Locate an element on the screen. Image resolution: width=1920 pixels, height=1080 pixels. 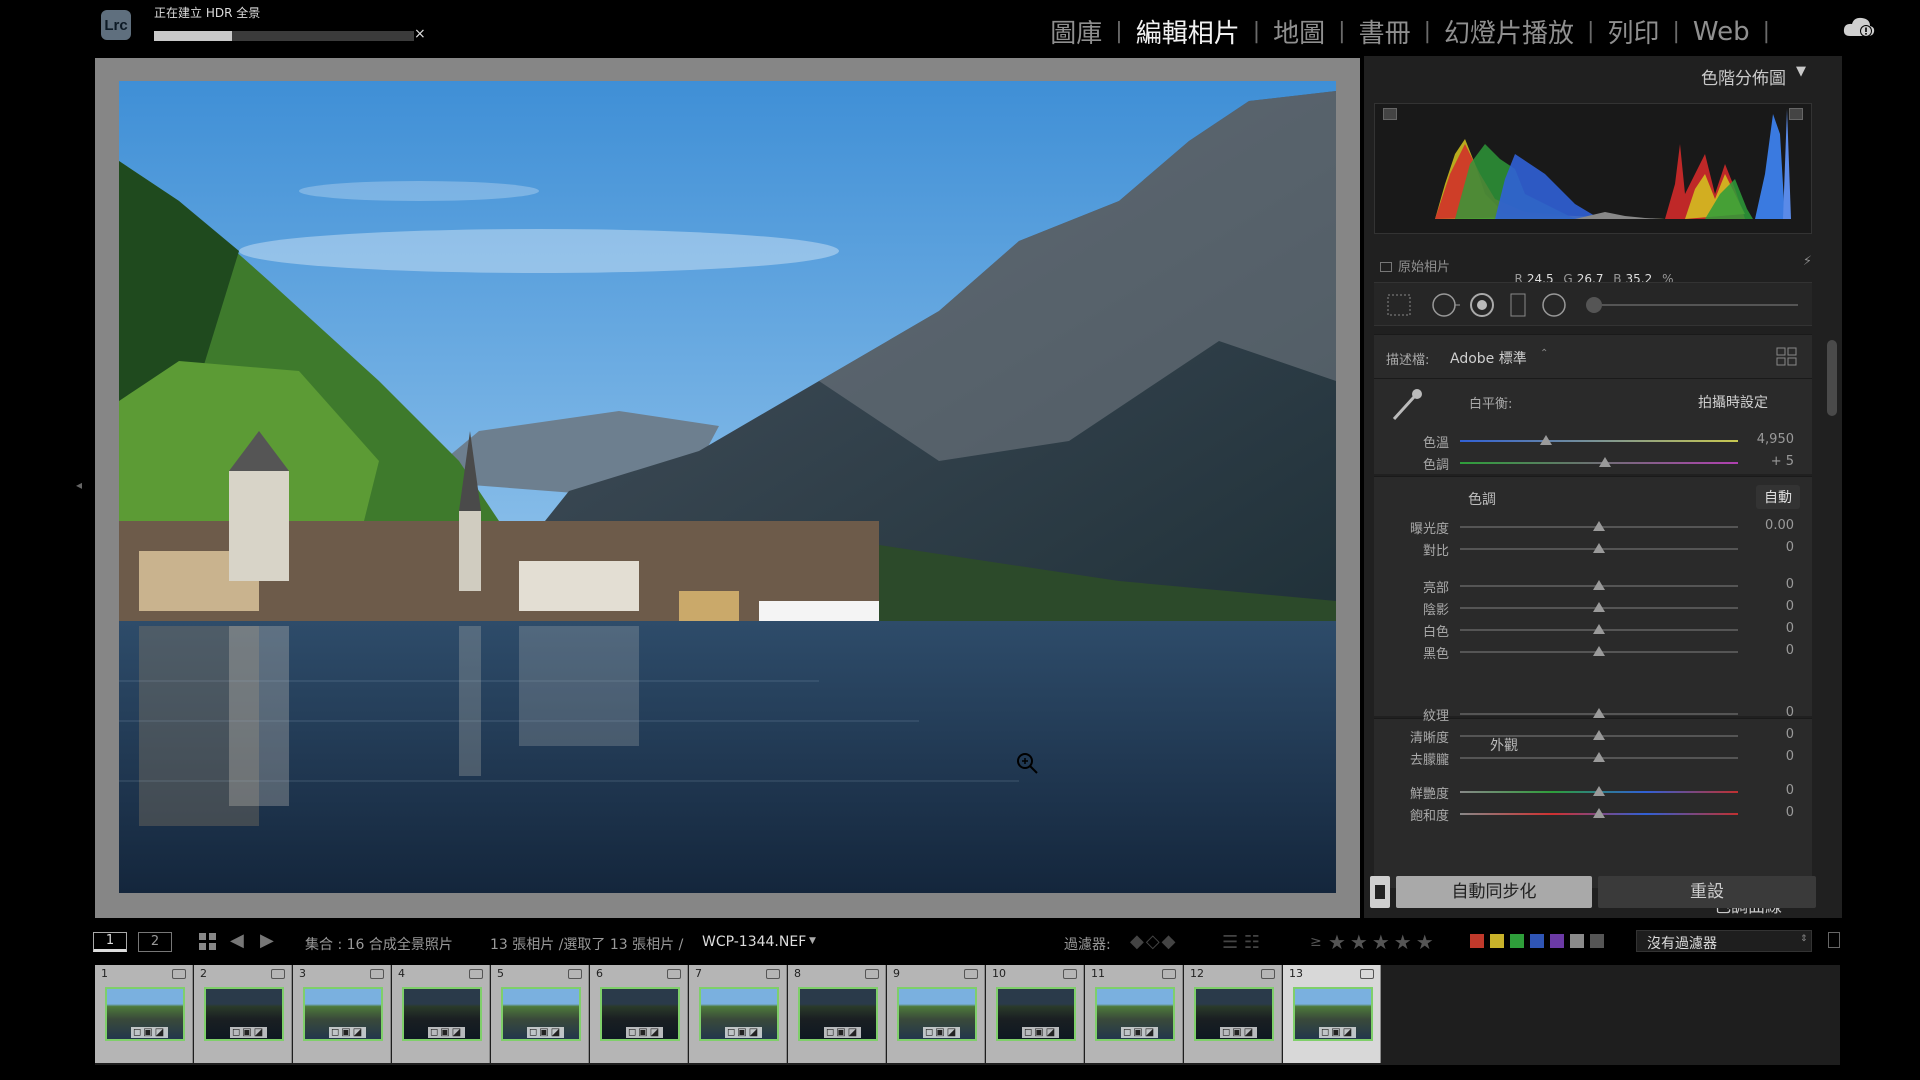
presence-1-slider-thumb is located at coordinates (1599, 735).